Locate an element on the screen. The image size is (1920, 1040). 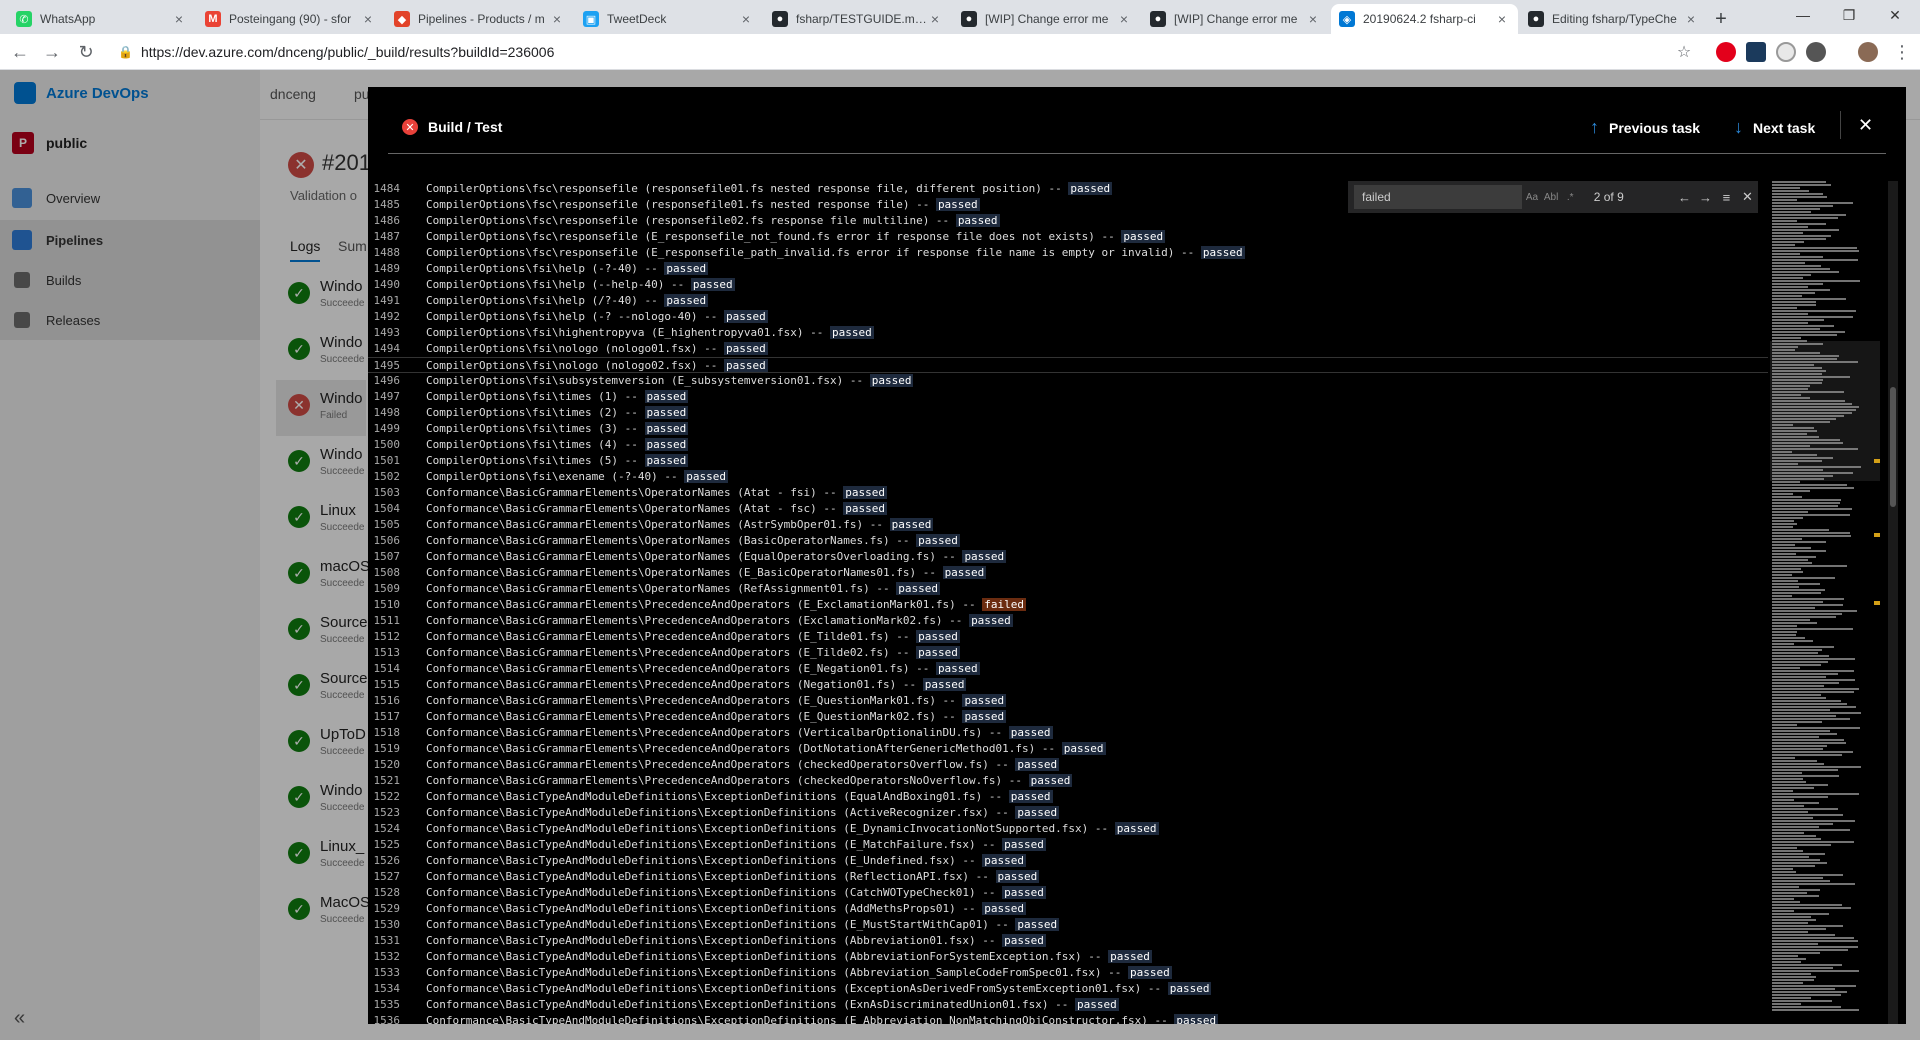
opera-extension-icon is located at coordinates (1726, 52).